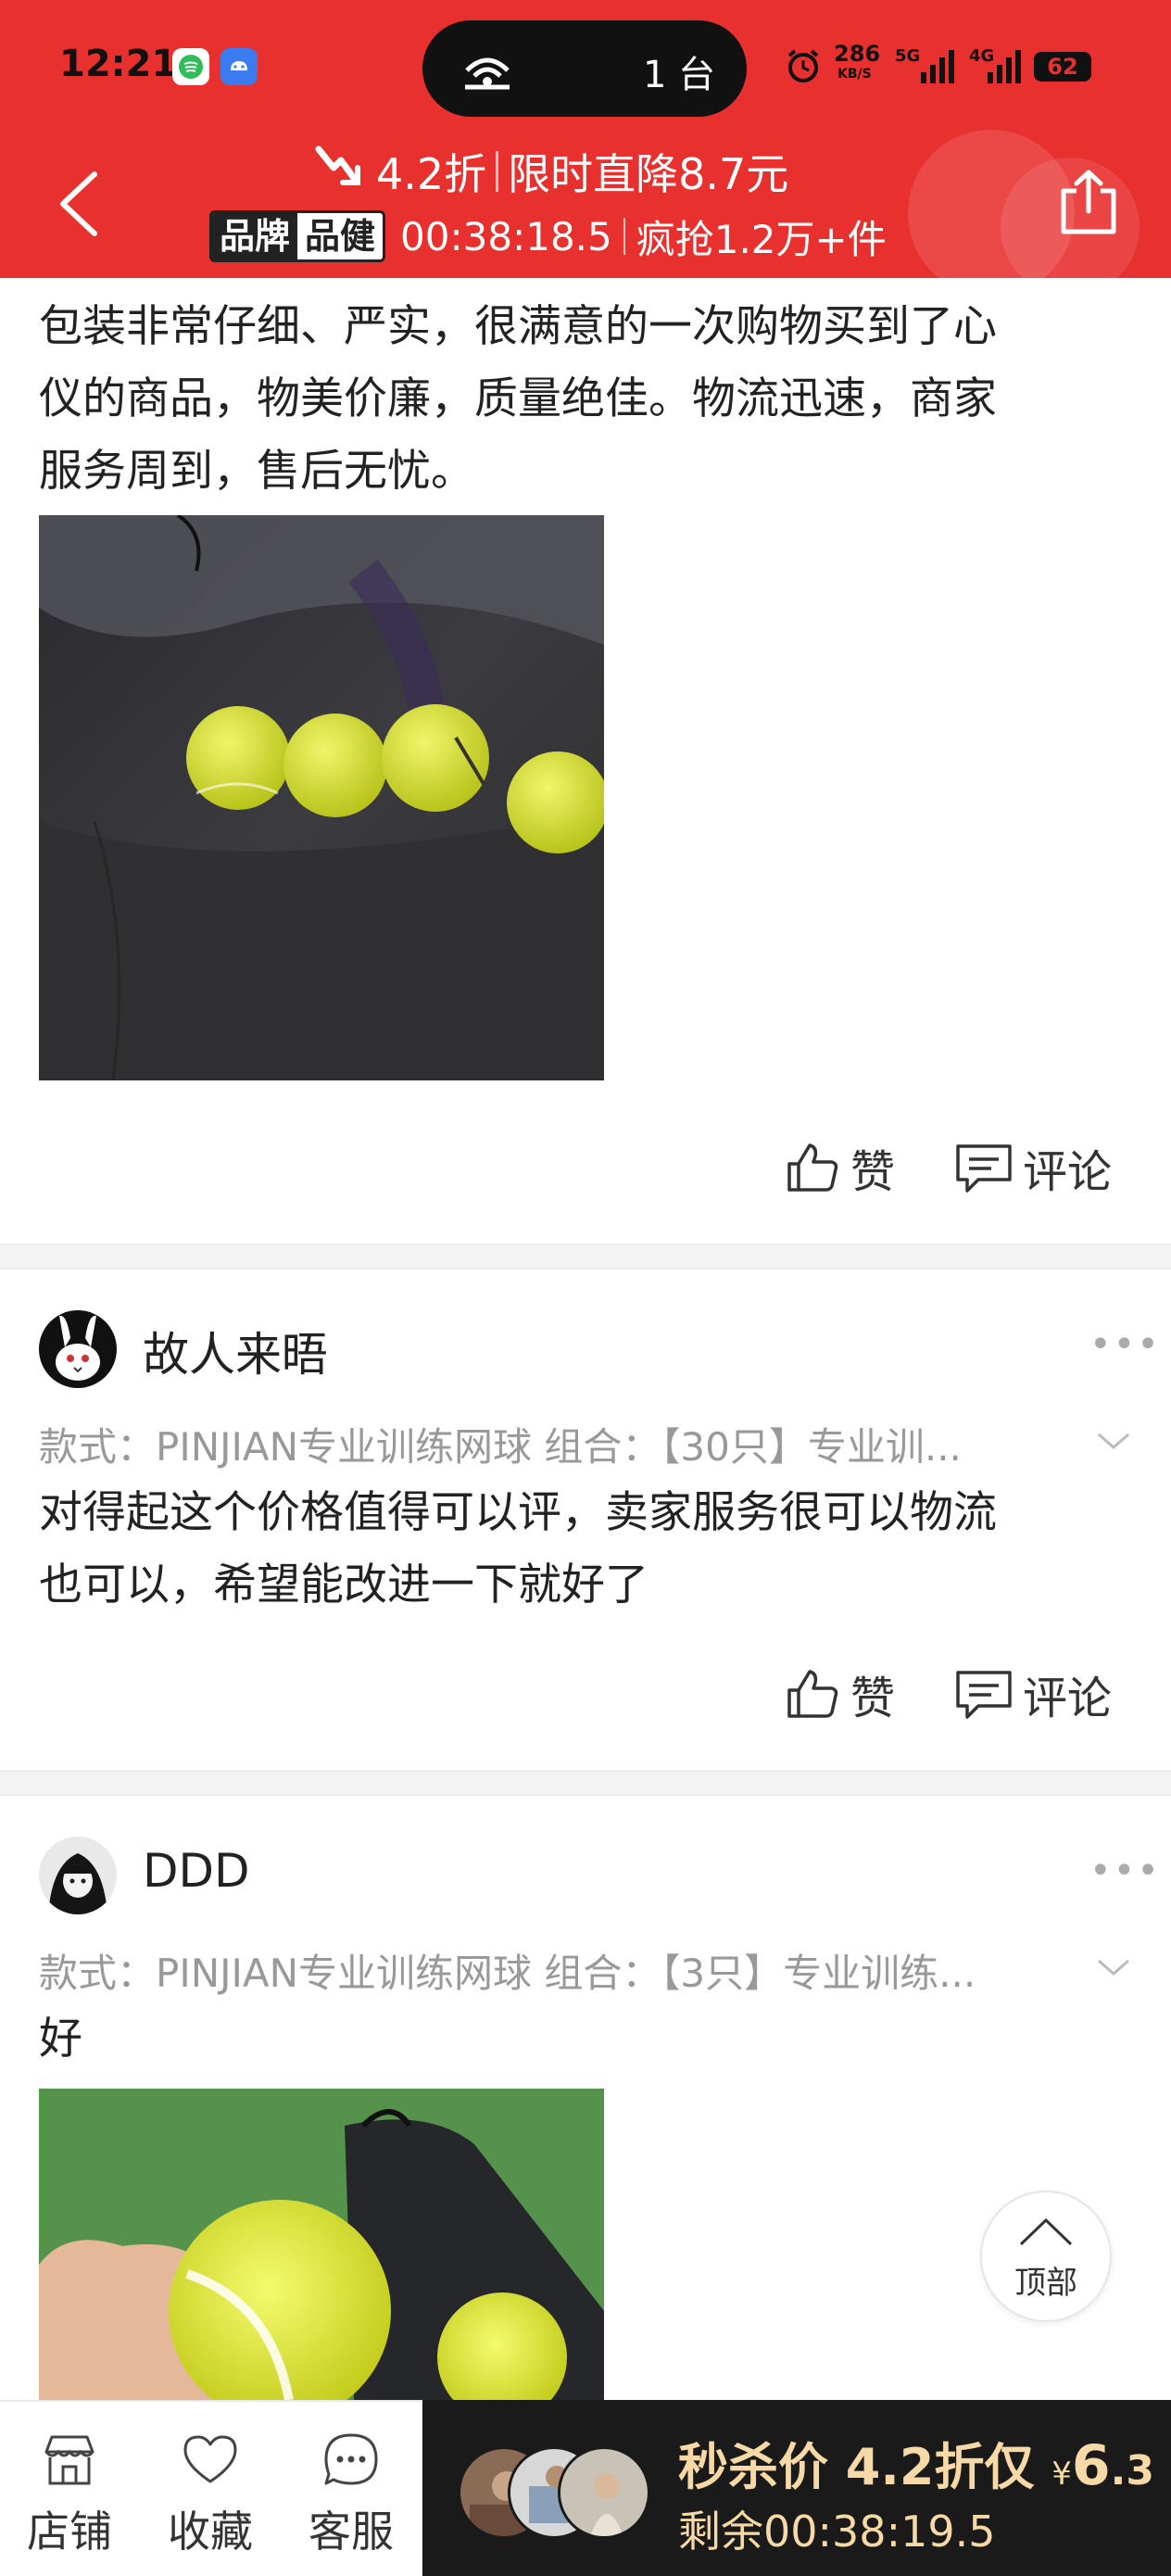  I want to click on flash-label: 秒杀价 4.2折仅, so click(857, 2467).